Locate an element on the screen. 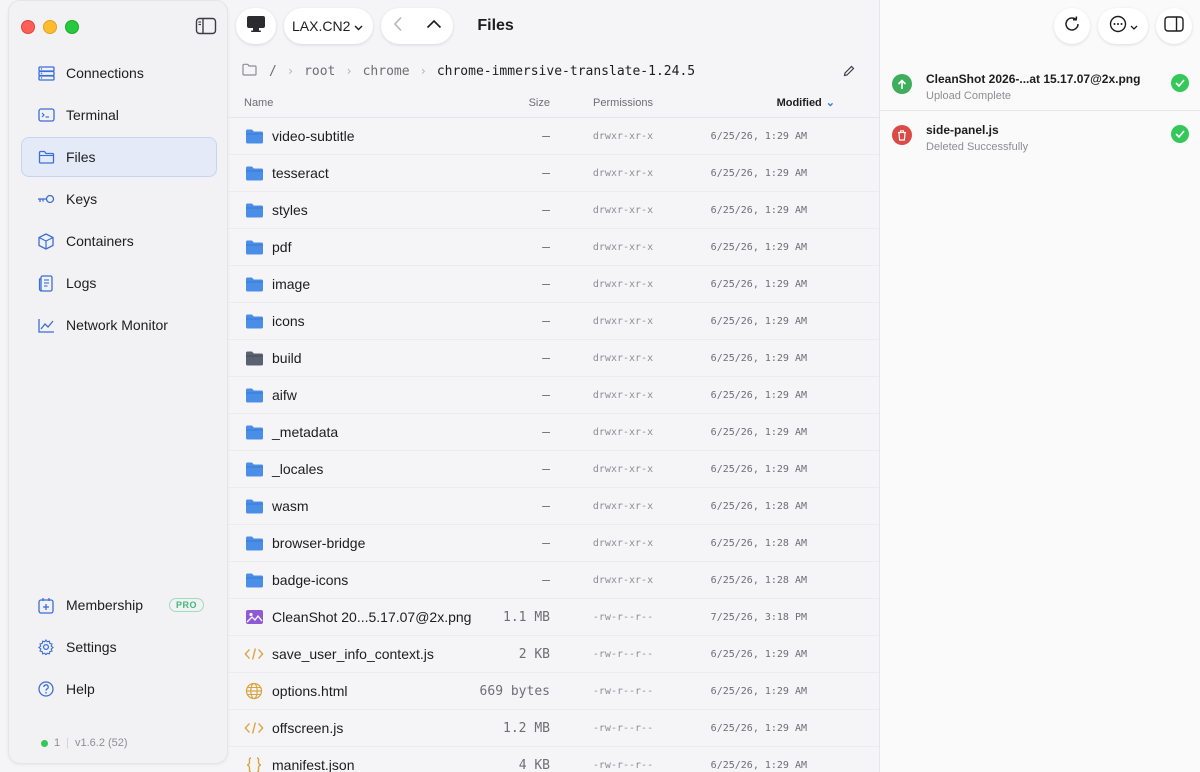 This screenshot has height=772, width=1200. column-header-permissions: Permissions is located at coordinates (623, 103).